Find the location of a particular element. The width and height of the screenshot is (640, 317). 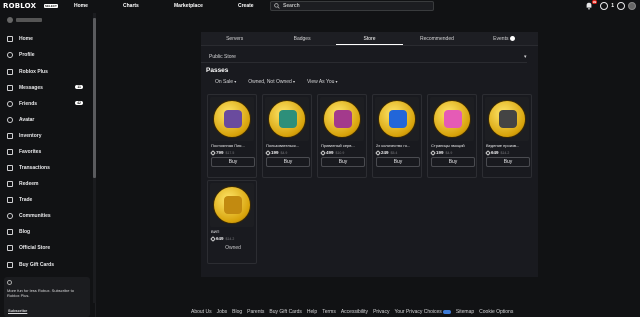

sidebar-item-official-store: Official Store is located at coordinates (47, 248).